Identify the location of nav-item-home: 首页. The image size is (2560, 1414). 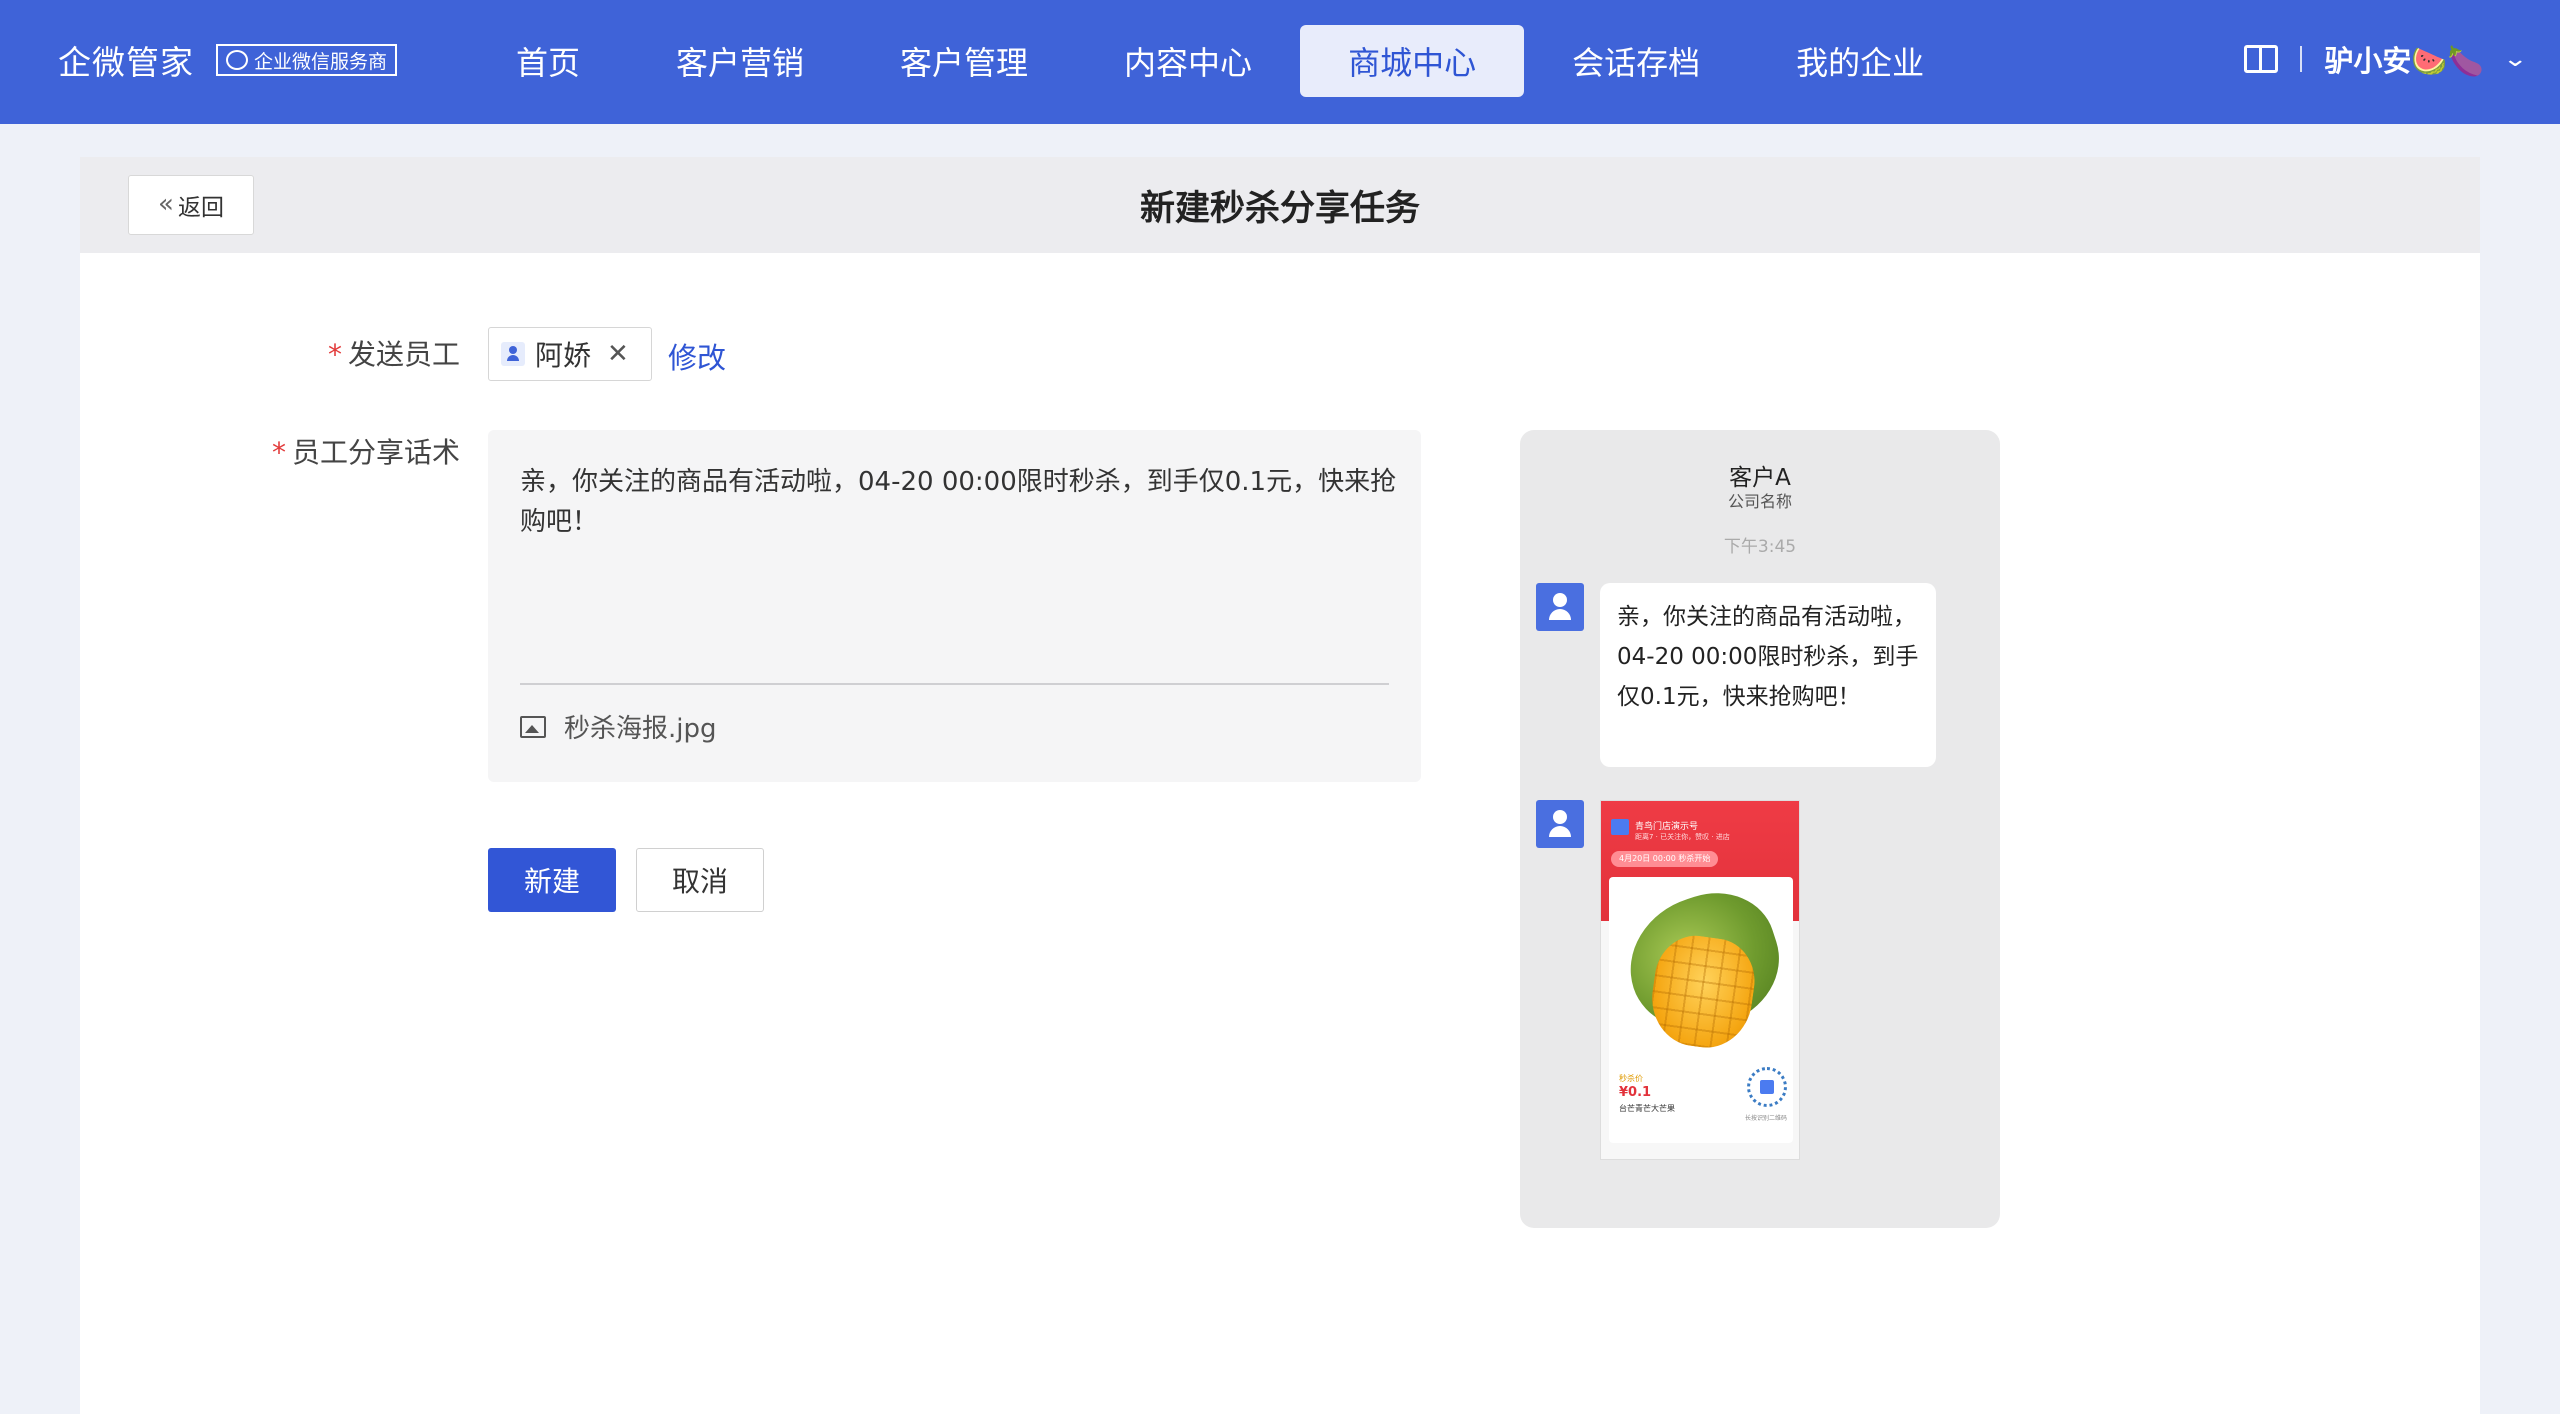
(548, 61).